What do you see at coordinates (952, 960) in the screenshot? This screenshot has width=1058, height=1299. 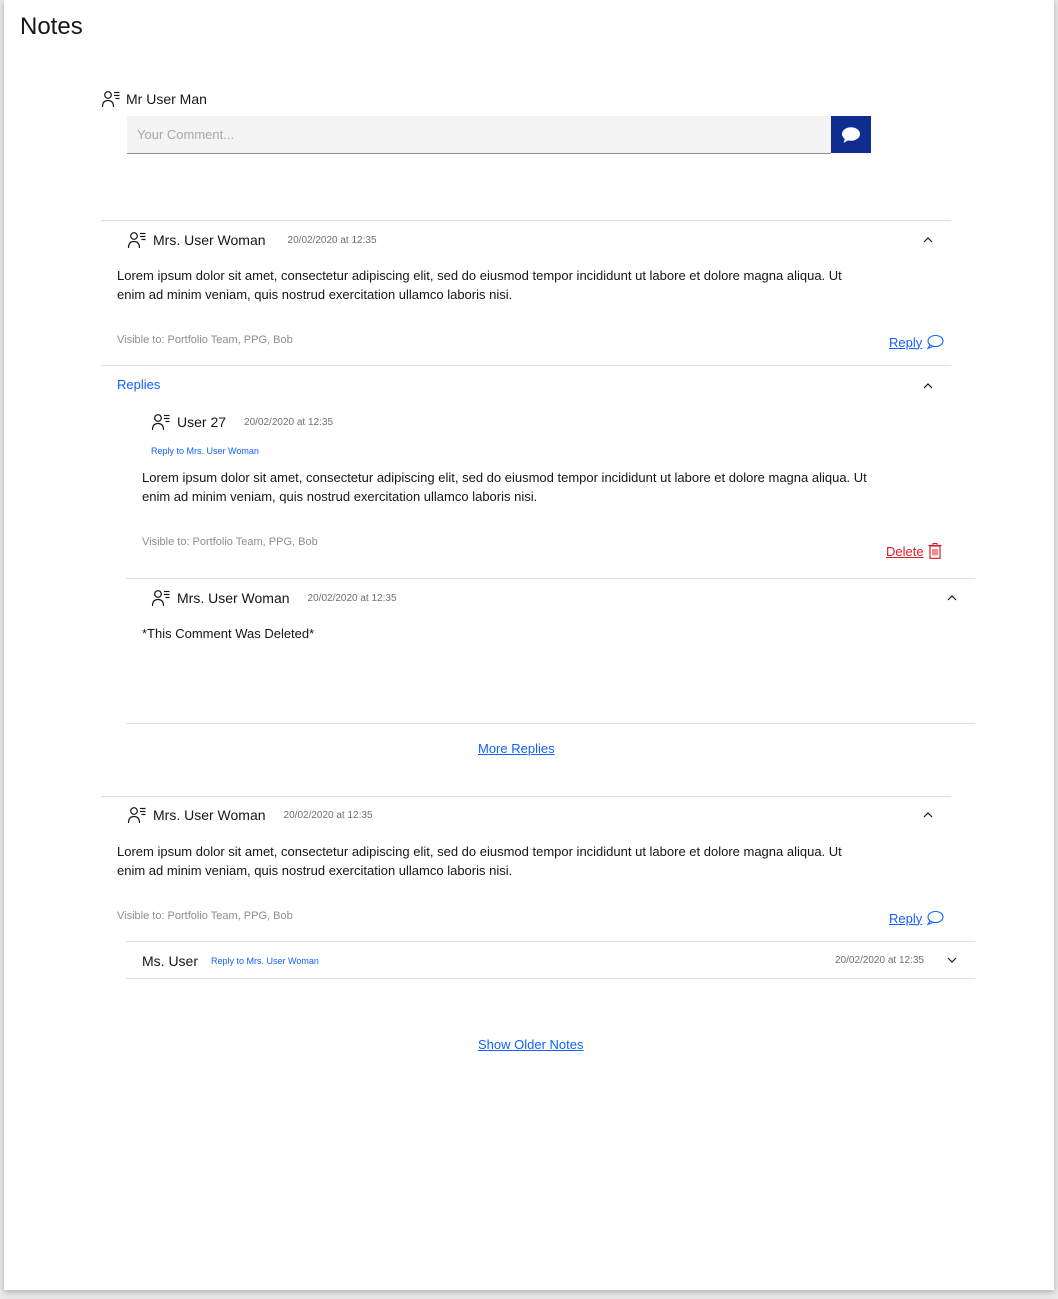 I see `chevron-down-icon` at bounding box center [952, 960].